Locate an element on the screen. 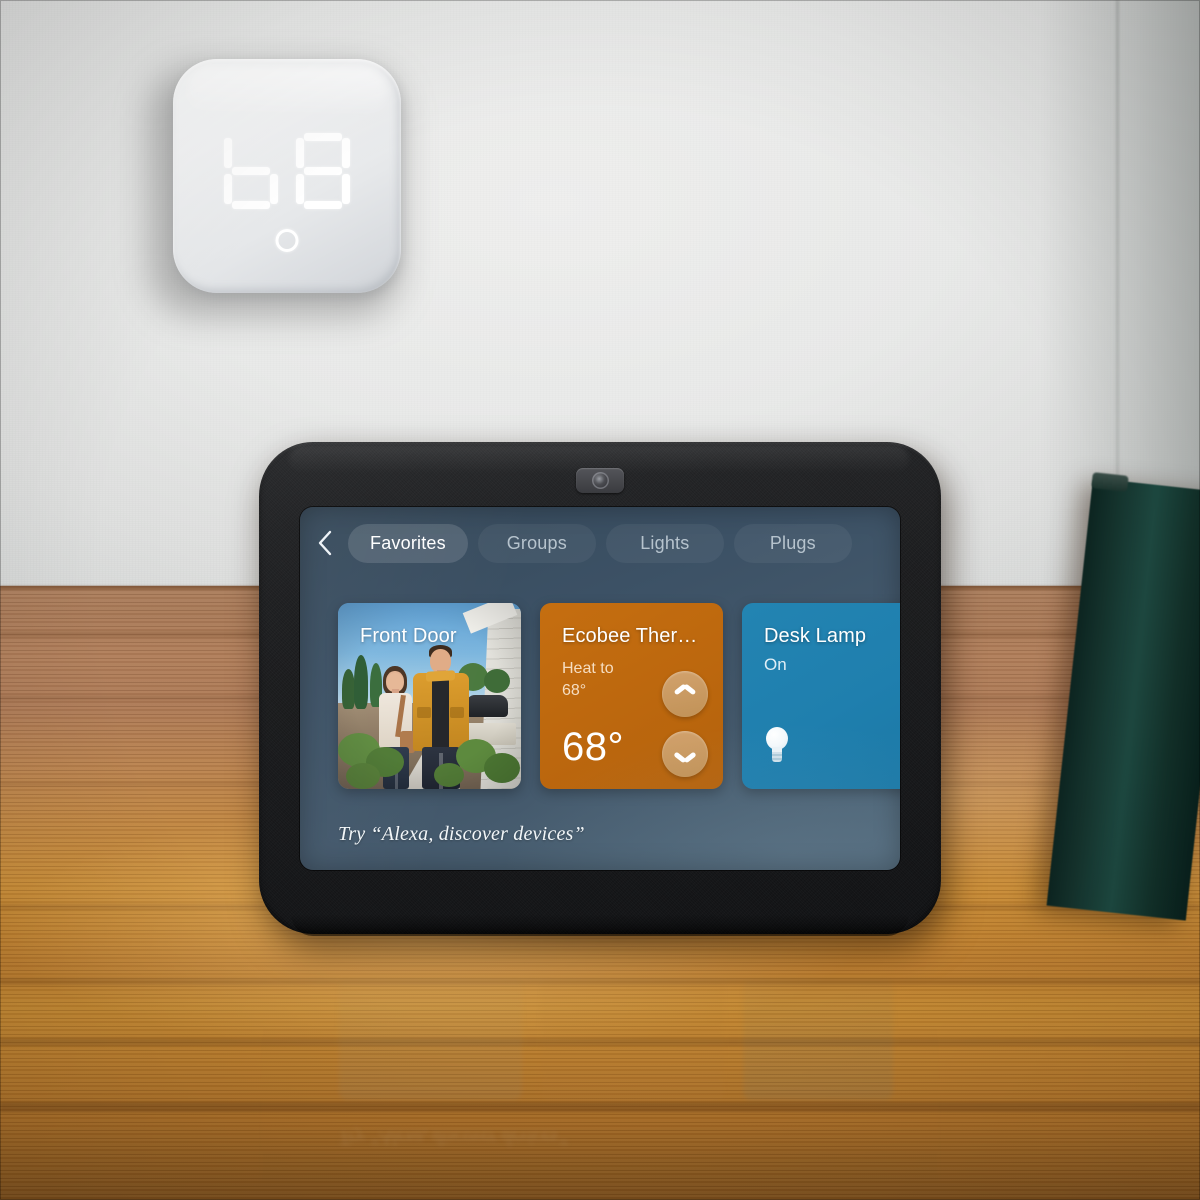 This screenshot has width=1200, height=1200. temperature-increase-button is located at coordinates (685, 694).